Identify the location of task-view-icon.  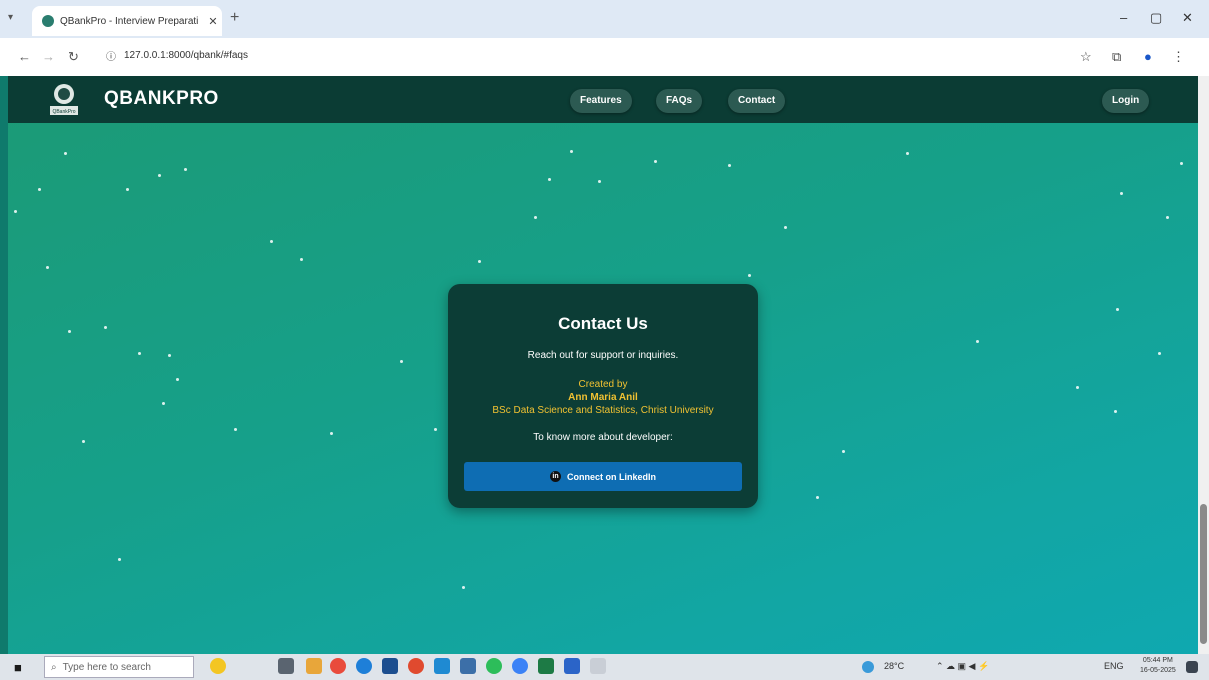
(286, 666).